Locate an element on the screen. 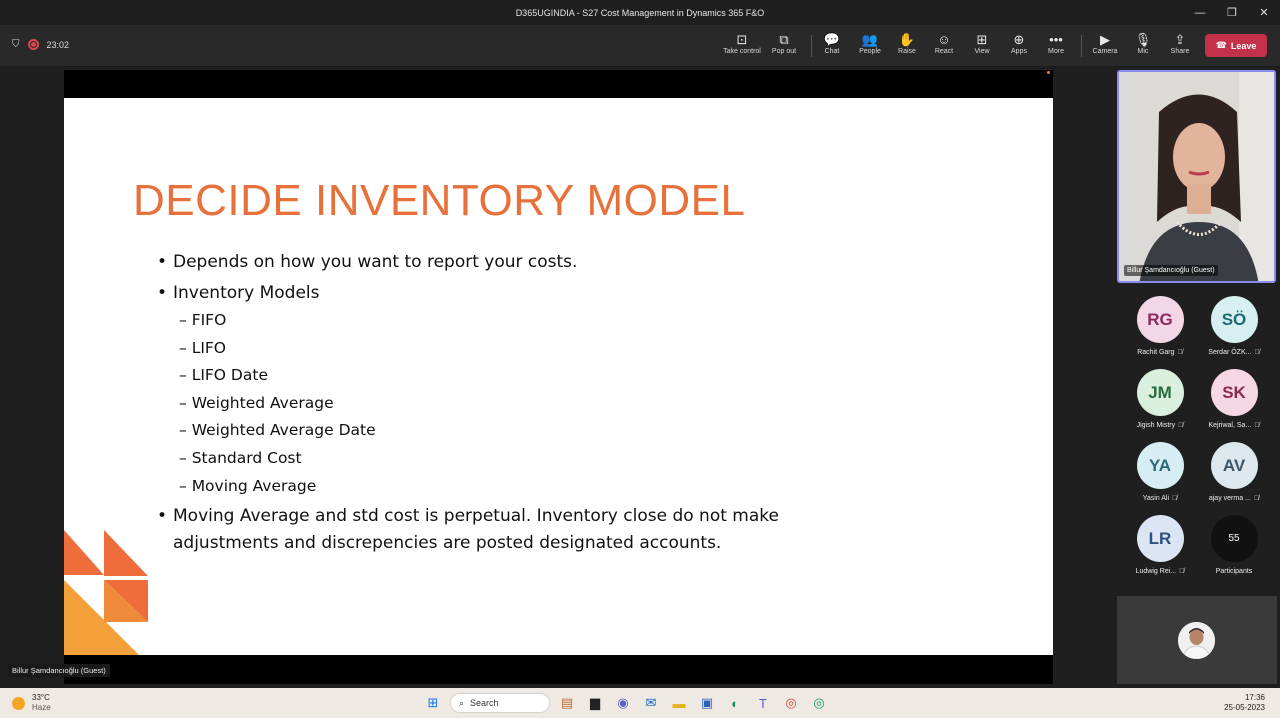 Image resolution: width=1280 pixels, height=718 pixels. participant-tile: JM Jigish Mistry 🎙̸ is located at coordinates (1160, 399).